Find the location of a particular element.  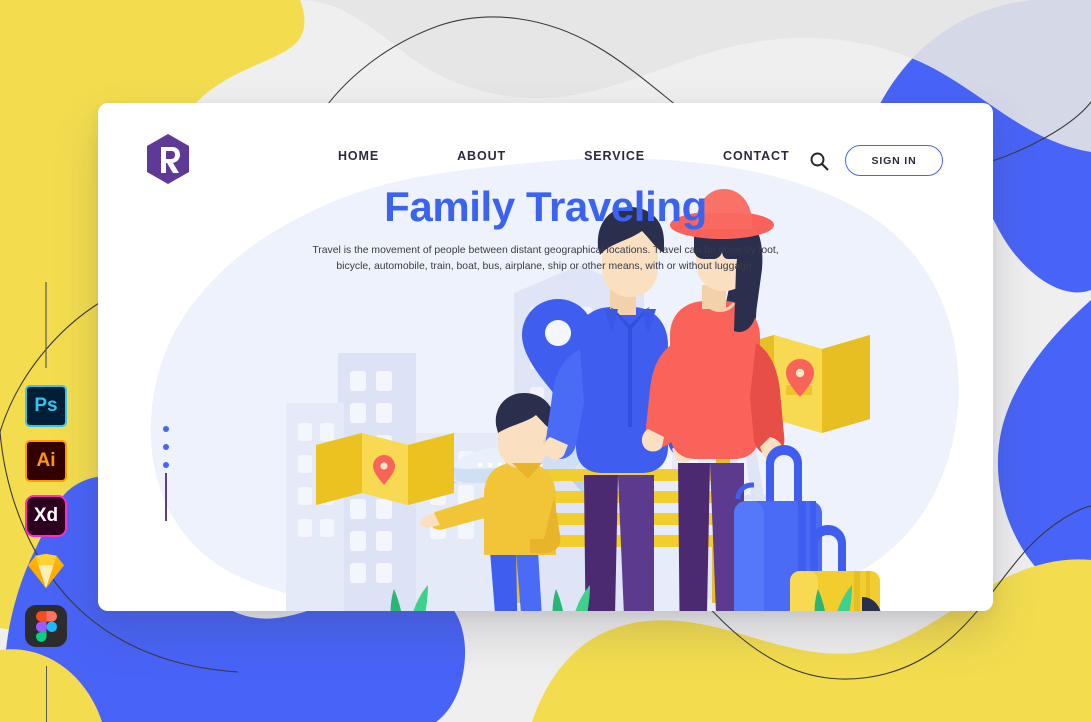

nav-link-home: HOME is located at coordinates (358, 156).